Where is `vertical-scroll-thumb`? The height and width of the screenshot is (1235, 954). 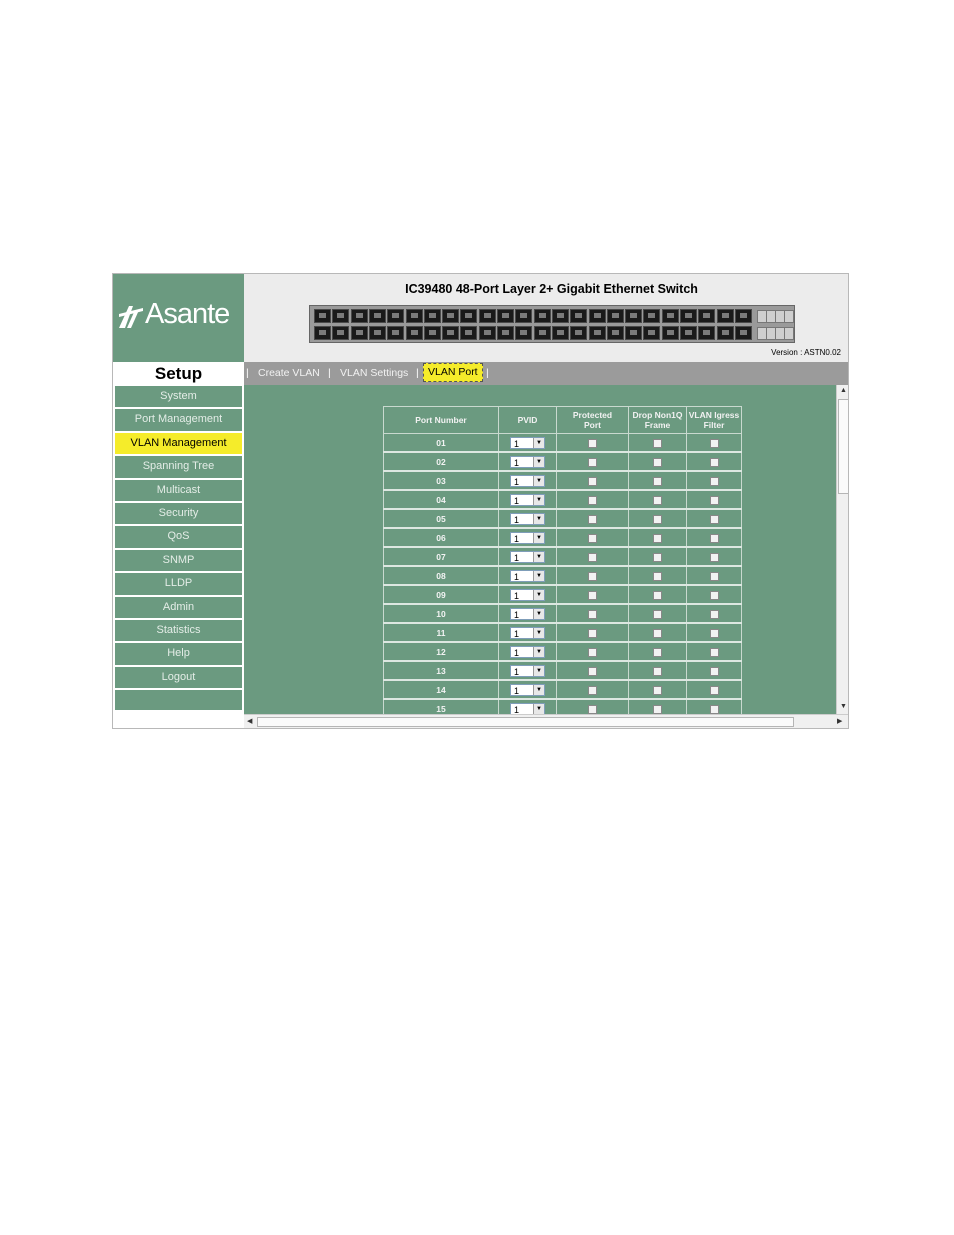
vertical-scroll-thumb is located at coordinates (843, 446).